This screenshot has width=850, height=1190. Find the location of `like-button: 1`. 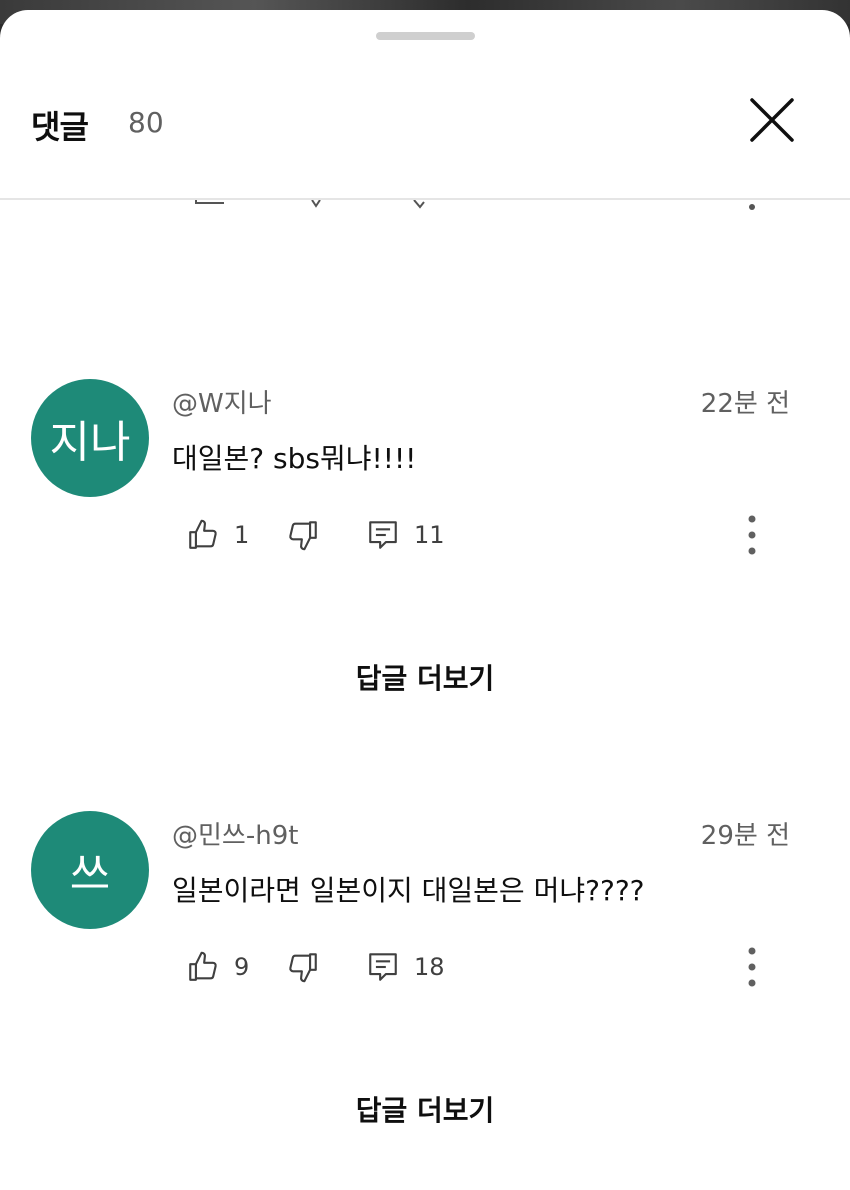

like-button: 1 is located at coordinates (236, 535).